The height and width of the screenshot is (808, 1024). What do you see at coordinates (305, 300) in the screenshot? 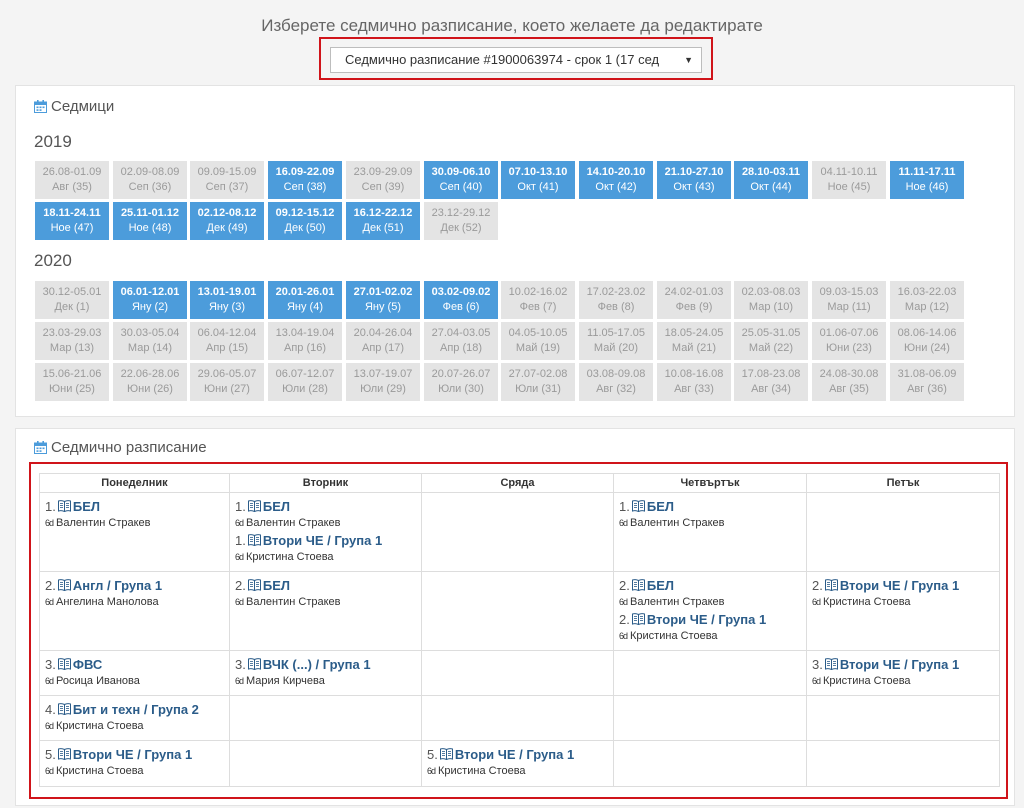
I see `week-button: 20.01-26.01 Яну (4)` at bounding box center [305, 300].